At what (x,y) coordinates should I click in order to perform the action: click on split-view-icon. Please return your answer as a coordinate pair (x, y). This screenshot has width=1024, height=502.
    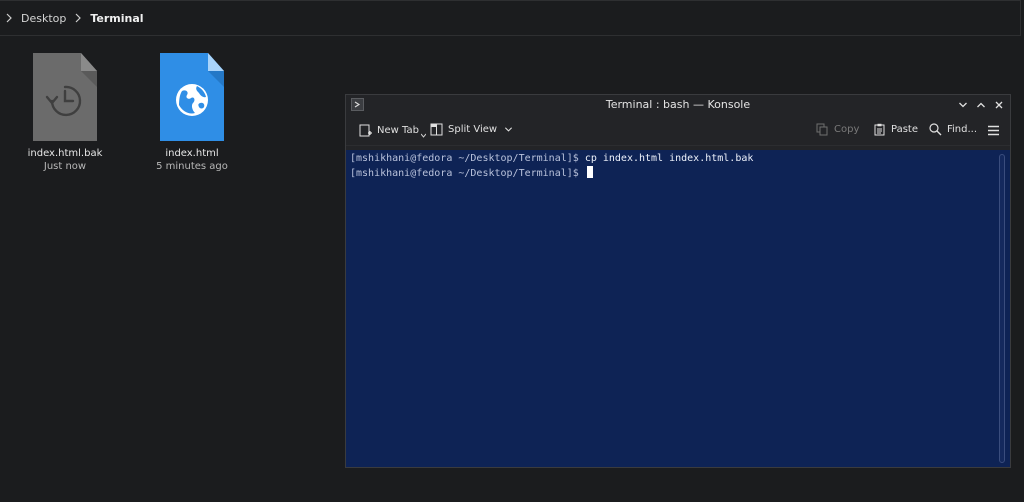
    Looking at the image, I should click on (436, 129).